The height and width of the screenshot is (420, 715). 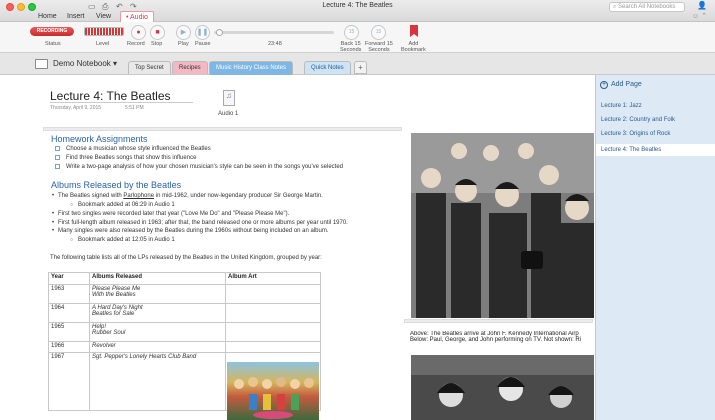 What do you see at coordinates (615, 7) in the screenshot?
I see `search-icon: ⌕` at bounding box center [615, 7].